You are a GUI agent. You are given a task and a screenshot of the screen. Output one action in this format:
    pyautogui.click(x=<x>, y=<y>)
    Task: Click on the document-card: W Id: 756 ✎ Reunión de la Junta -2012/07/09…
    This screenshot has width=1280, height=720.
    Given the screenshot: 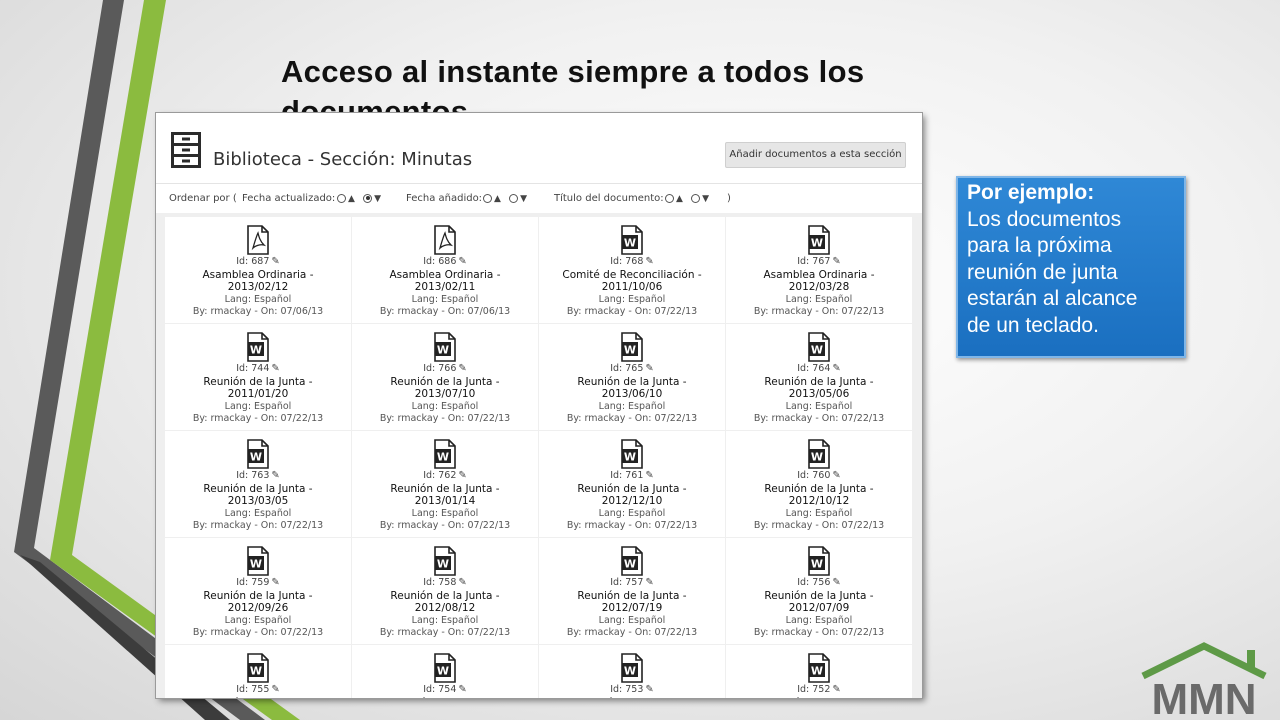 What is the action you would take?
    pyautogui.click(x=819, y=591)
    